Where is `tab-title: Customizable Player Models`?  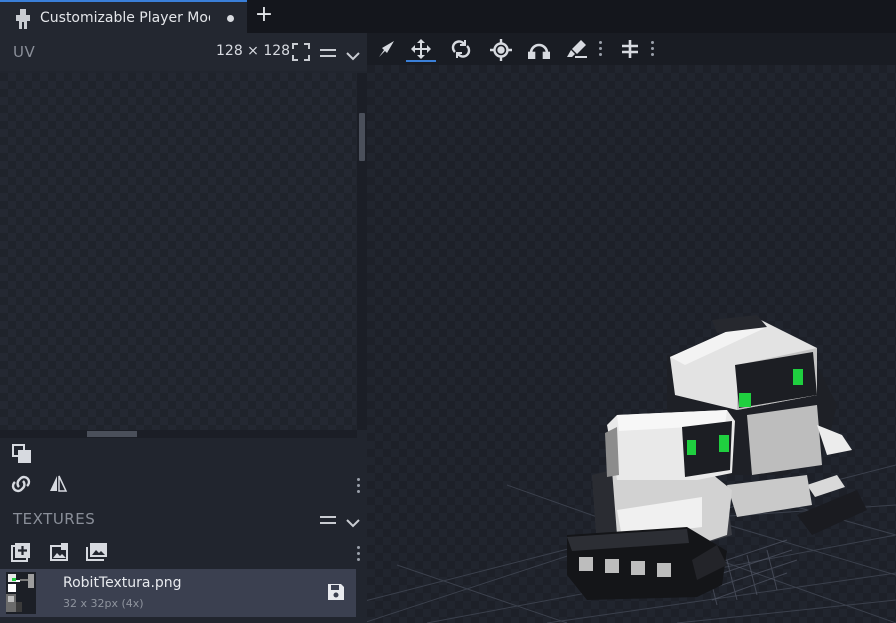 tab-title: Customizable Player Models is located at coordinates (125, 18).